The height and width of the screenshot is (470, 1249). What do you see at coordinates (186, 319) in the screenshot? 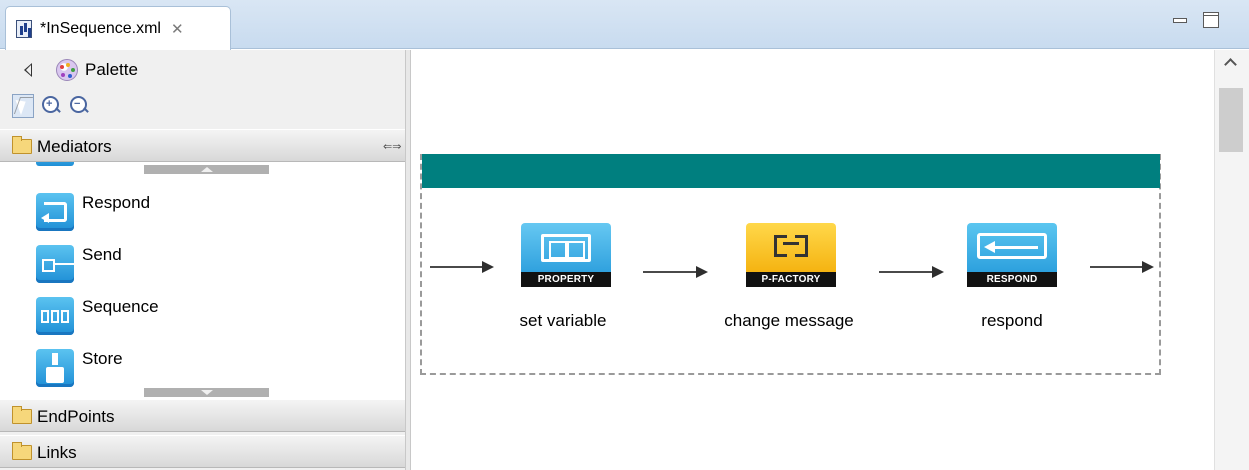
I see `palette-item-sequence: Sequence` at bounding box center [186, 319].